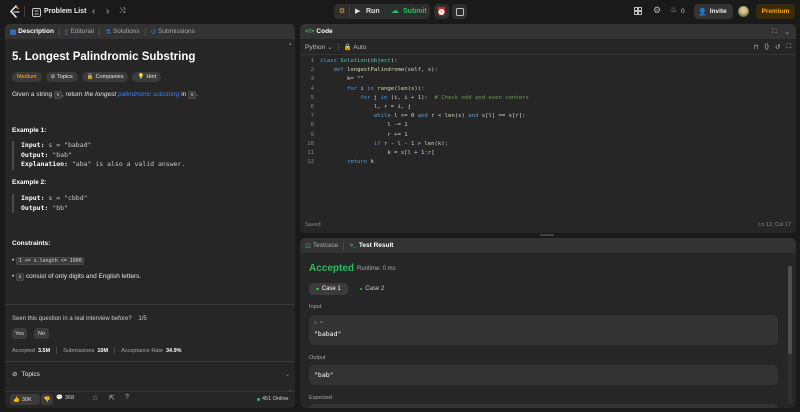  What do you see at coordinates (104, 57) in the screenshot?
I see `problem-title: 5. Longest Palindromic Substring` at bounding box center [104, 57].